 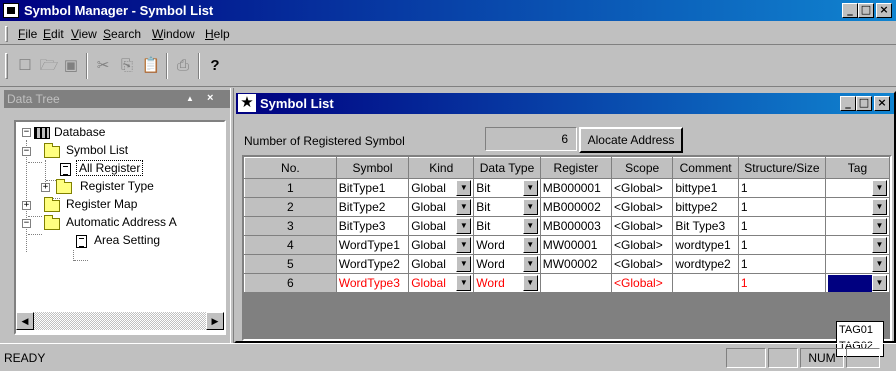 What do you see at coordinates (567, 283) in the screenshot?
I see `table-row: 6 WordType3 Global ▼ Word ▼ <Global> 1 ▼` at bounding box center [567, 283].